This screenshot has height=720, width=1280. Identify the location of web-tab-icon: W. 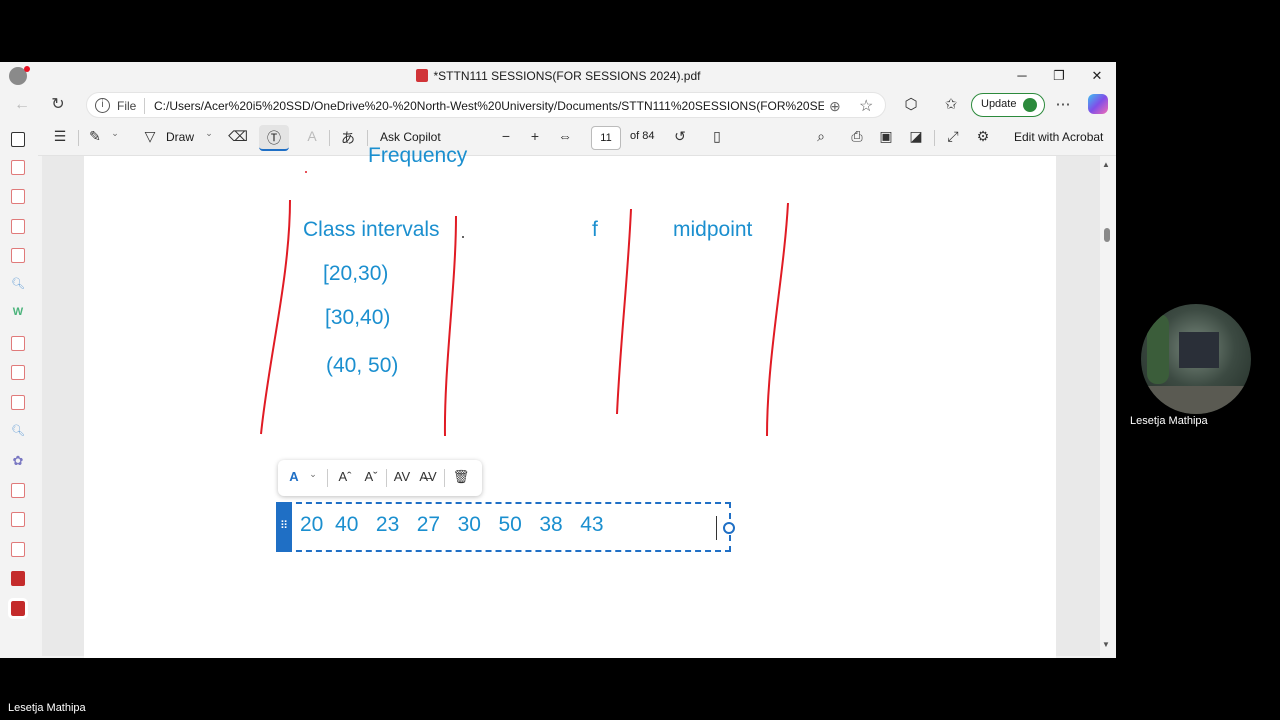
(18, 313).